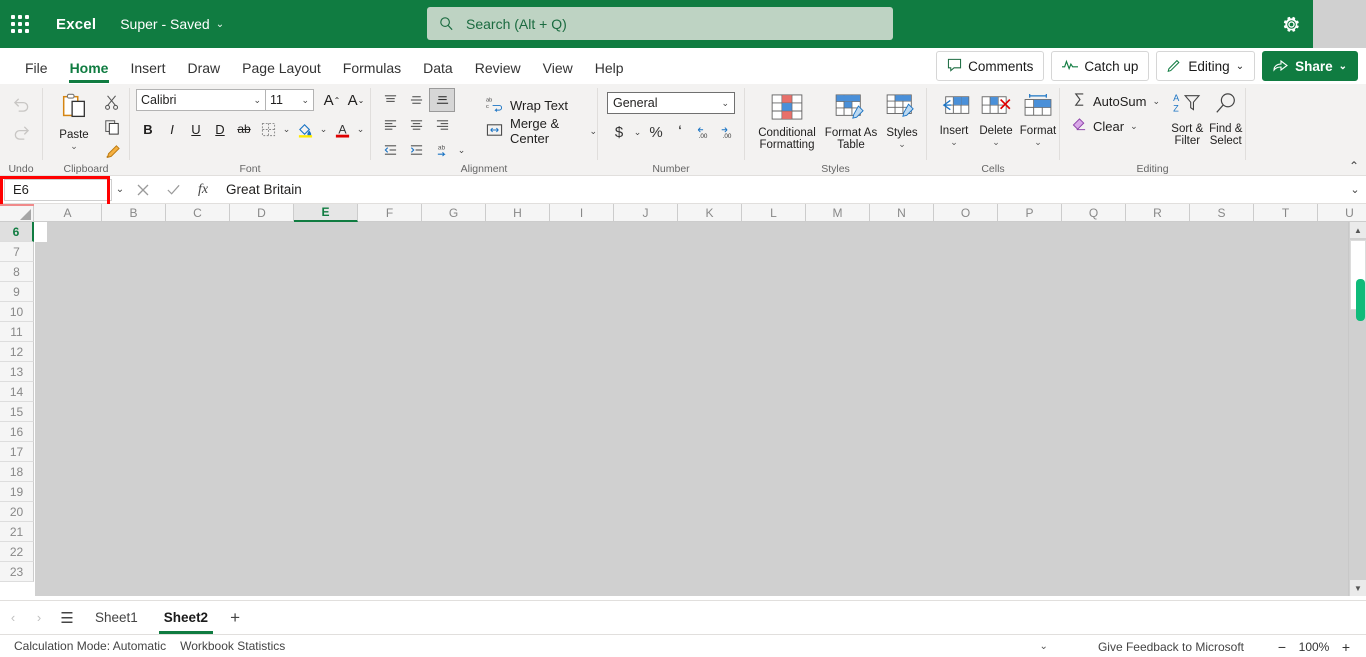  Describe the element at coordinates (710, 213) in the screenshot. I see `column-header-K: K` at that location.